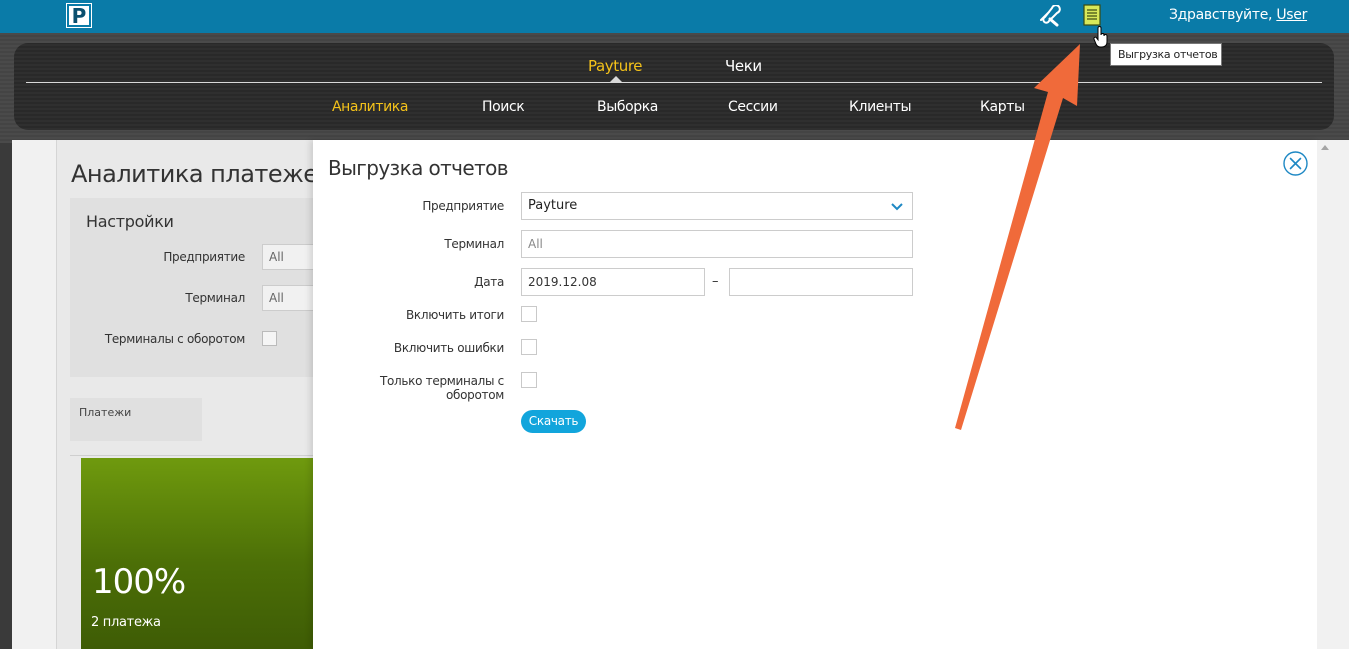 This screenshot has width=1349, height=649. Describe the element at coordinates (136, 419) in the screenshot. I see `payments-tab: Платежи` at that location.